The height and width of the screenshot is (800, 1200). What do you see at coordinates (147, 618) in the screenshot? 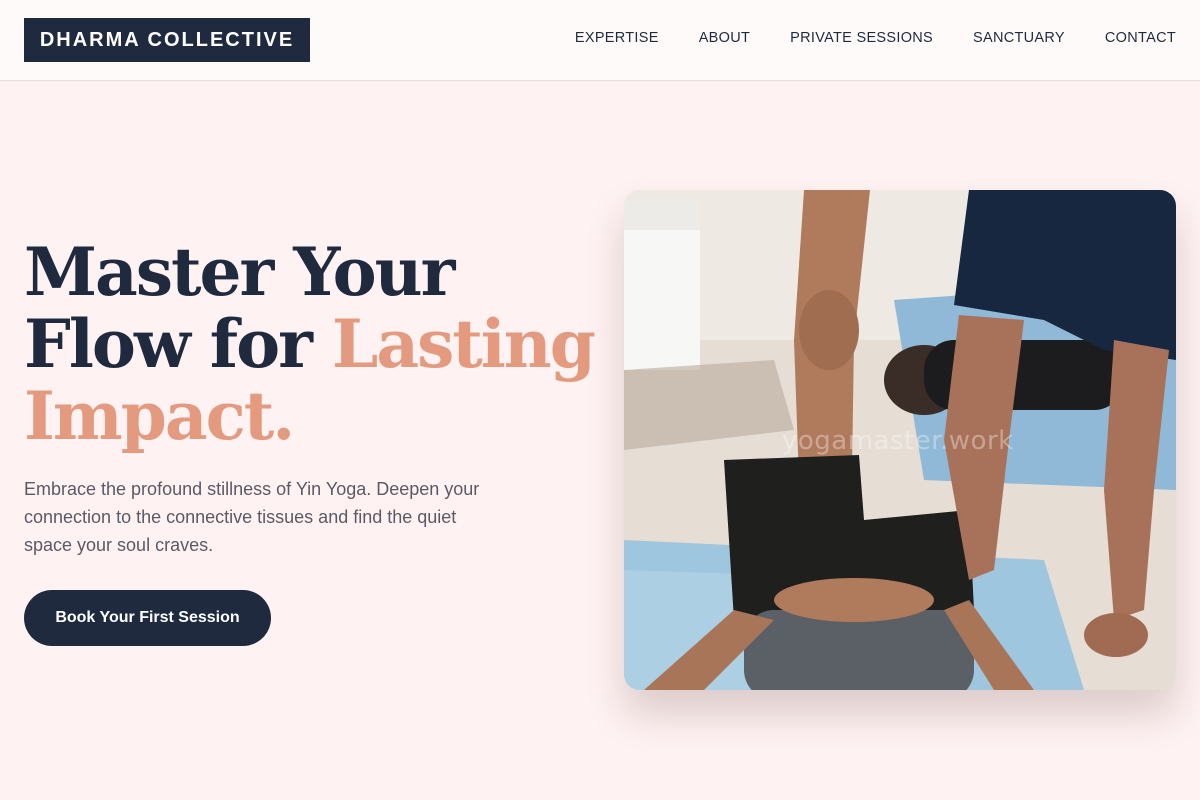
I see `book-session-button: Book Your First Session` at bounding box center [147, 618].